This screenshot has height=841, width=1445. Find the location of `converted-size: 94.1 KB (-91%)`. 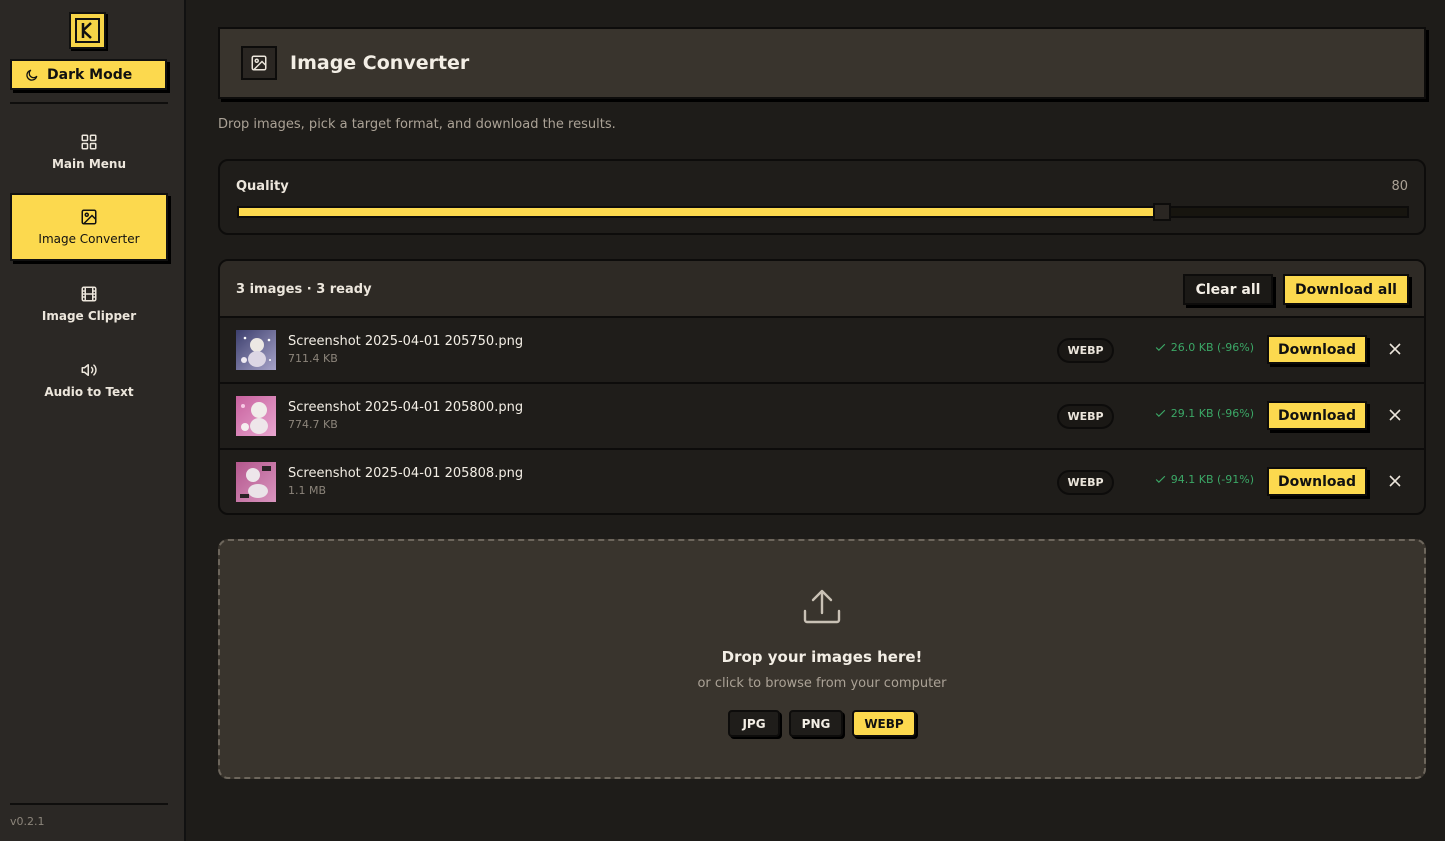

converted-size: 94.1 KB (-91%) is located at coordinates (1212, 479).